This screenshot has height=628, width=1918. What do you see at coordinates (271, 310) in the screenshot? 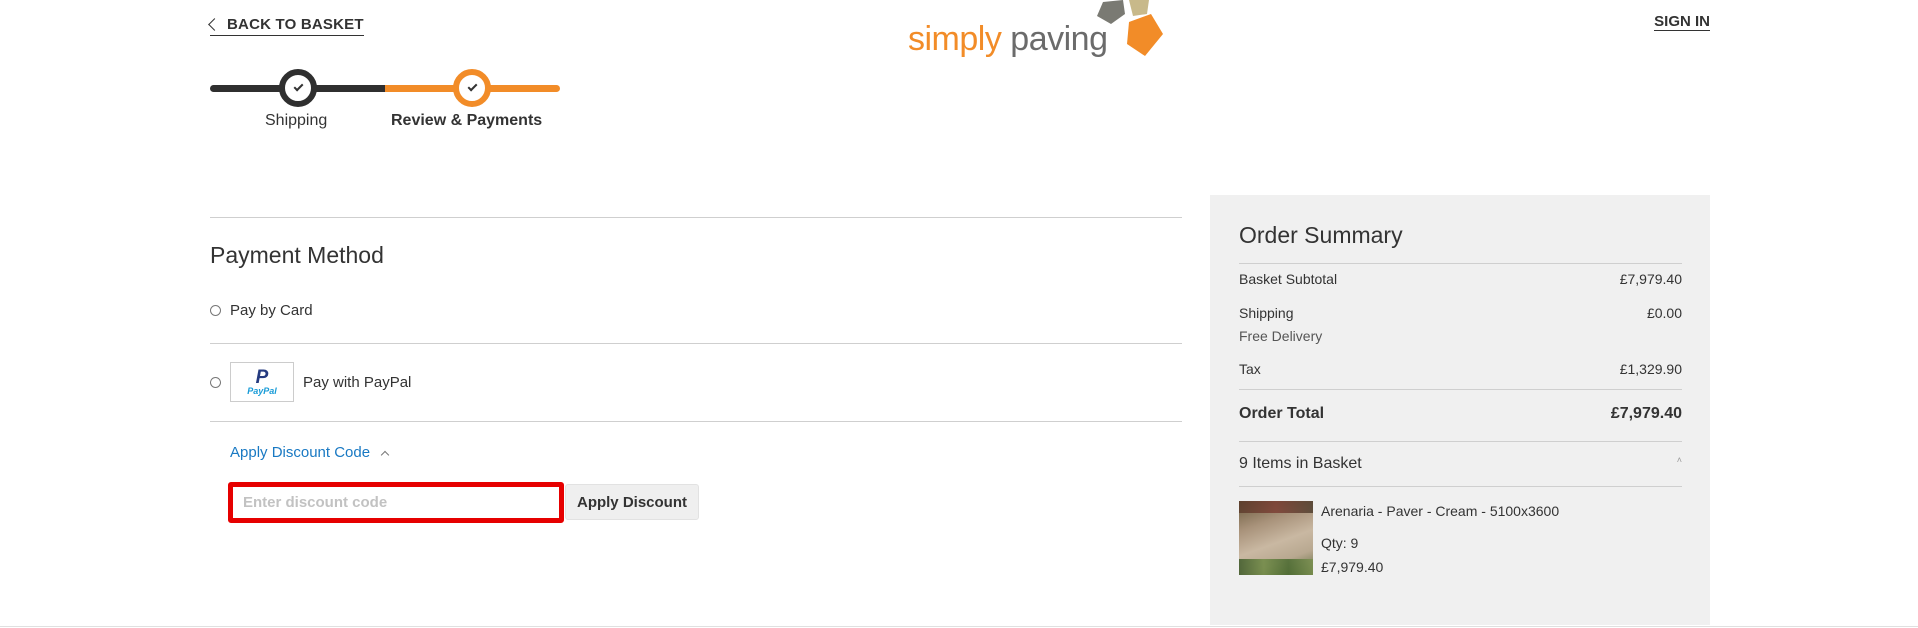
I see `pay-by-card-label: Pay by Card` at bounding box center [271, 310].